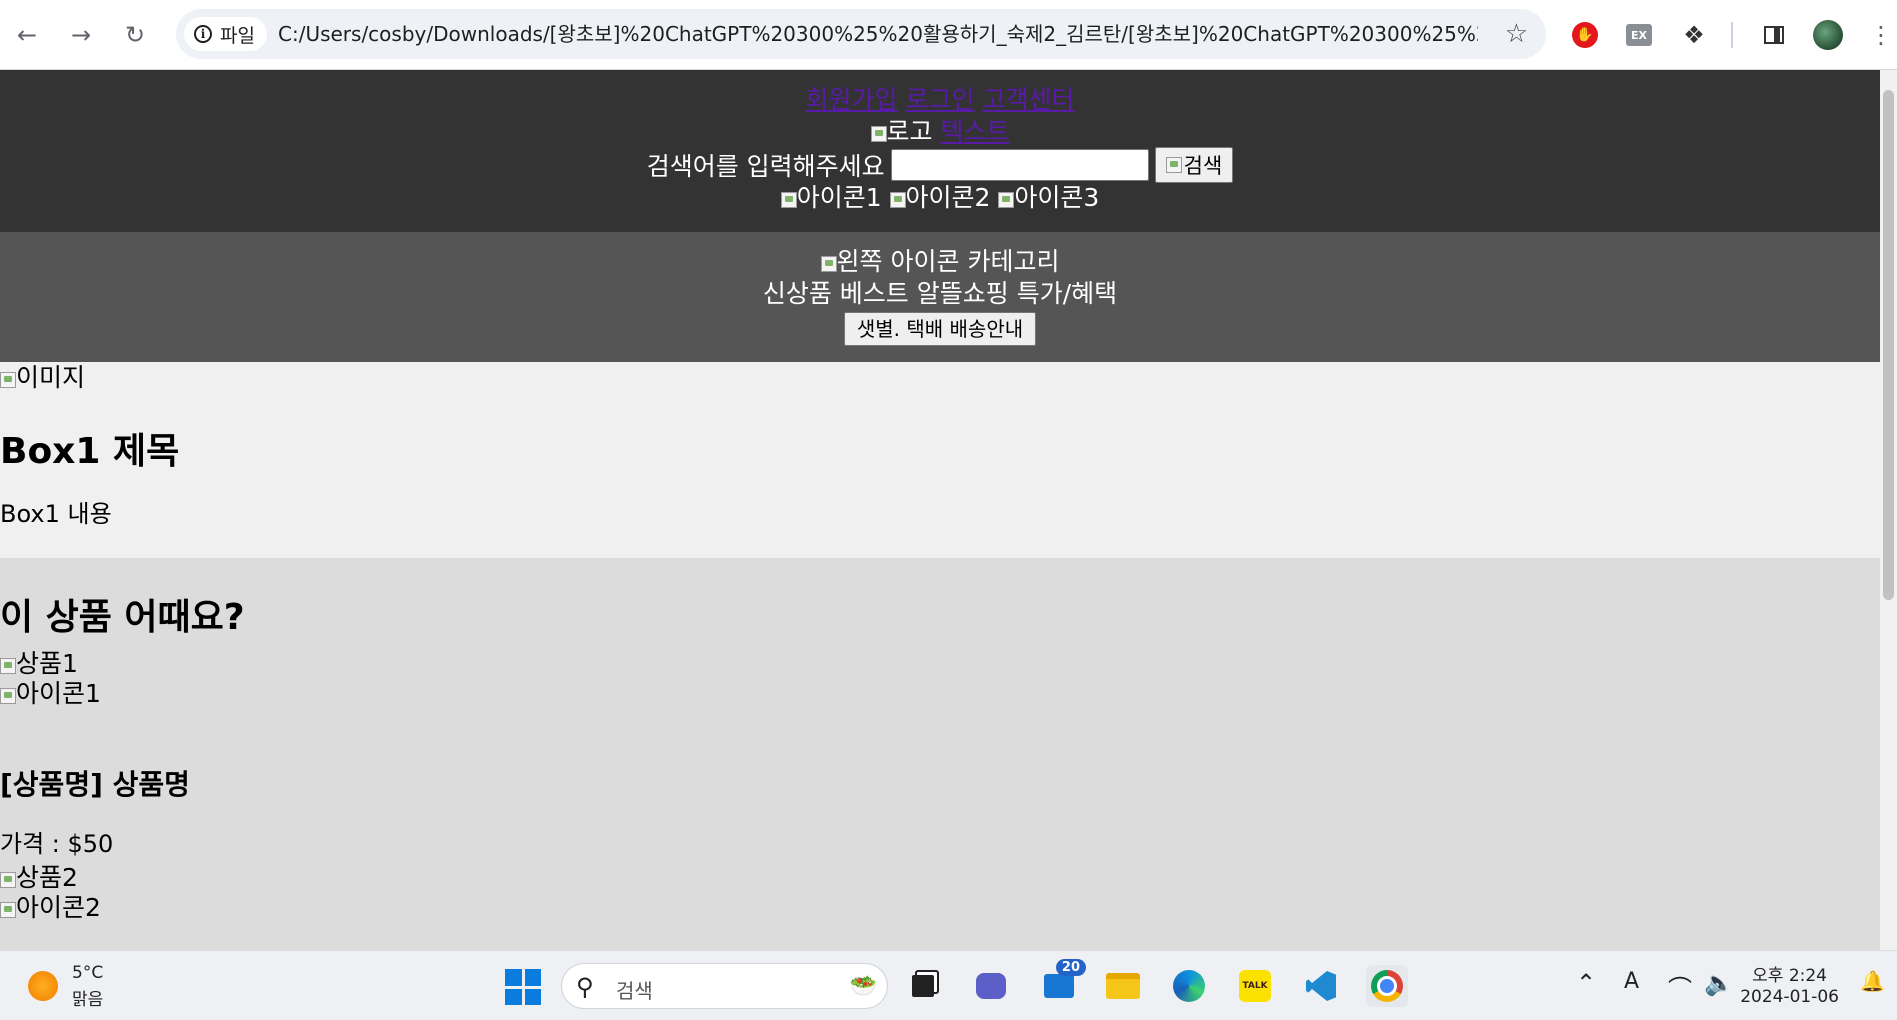  Describe the element at coordinates (1732, 35) in the screenshot. I see `toolbar-divider` at that location.